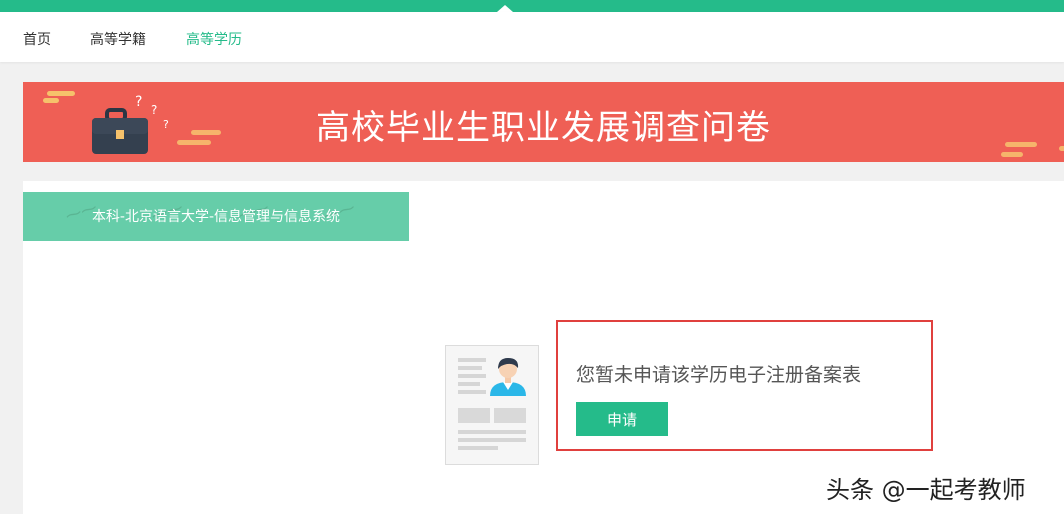 The image size is (1064, 514). I want to click on nav-item-home: 首页, so click(37, 39).